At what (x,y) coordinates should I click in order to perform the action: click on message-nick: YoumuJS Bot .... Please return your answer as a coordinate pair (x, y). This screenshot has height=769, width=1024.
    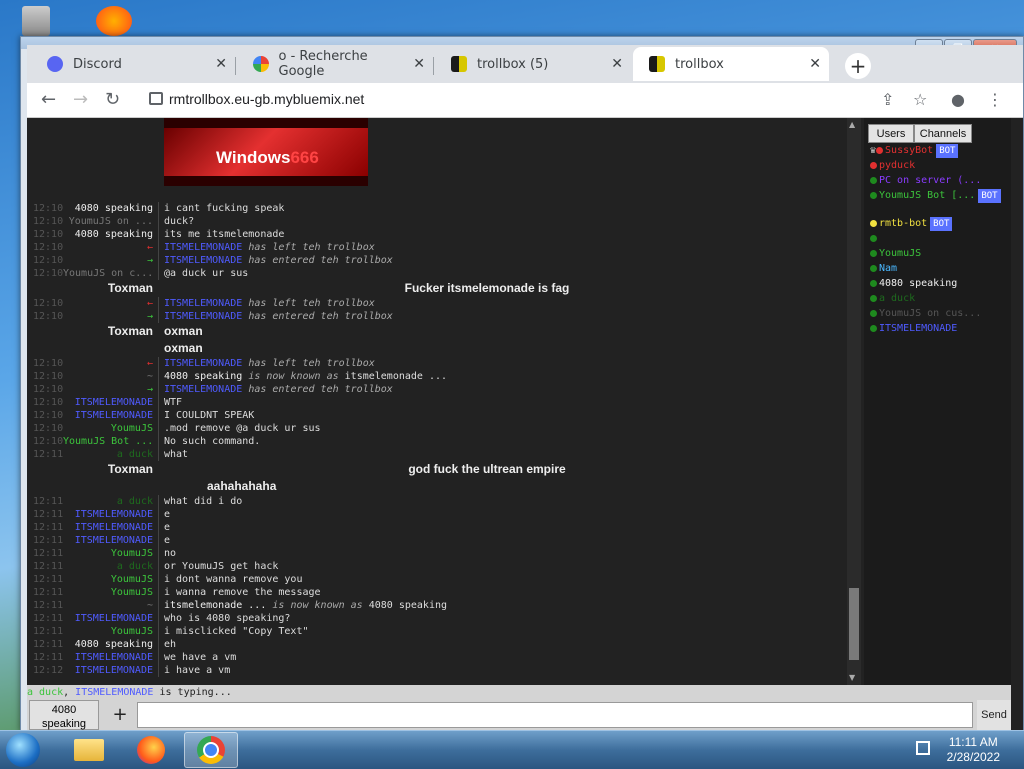
    Looking at the image, I should click on (108, 441).